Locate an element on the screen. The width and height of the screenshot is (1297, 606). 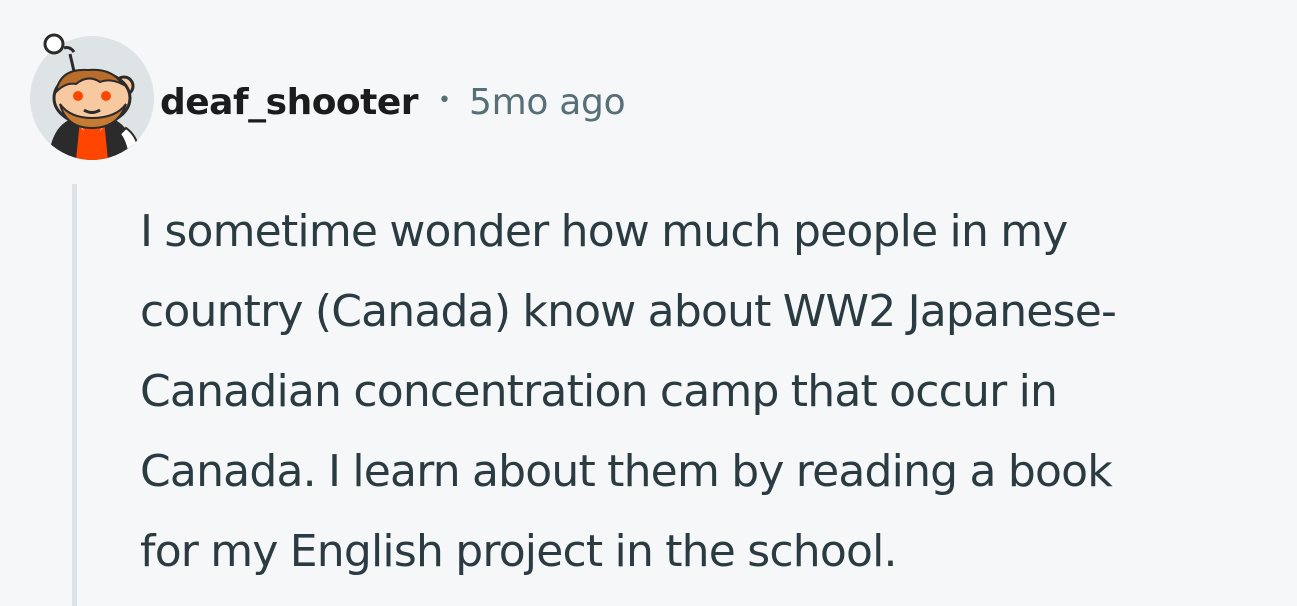
snoo-avatar-icon is located at coordinates (92, 96).